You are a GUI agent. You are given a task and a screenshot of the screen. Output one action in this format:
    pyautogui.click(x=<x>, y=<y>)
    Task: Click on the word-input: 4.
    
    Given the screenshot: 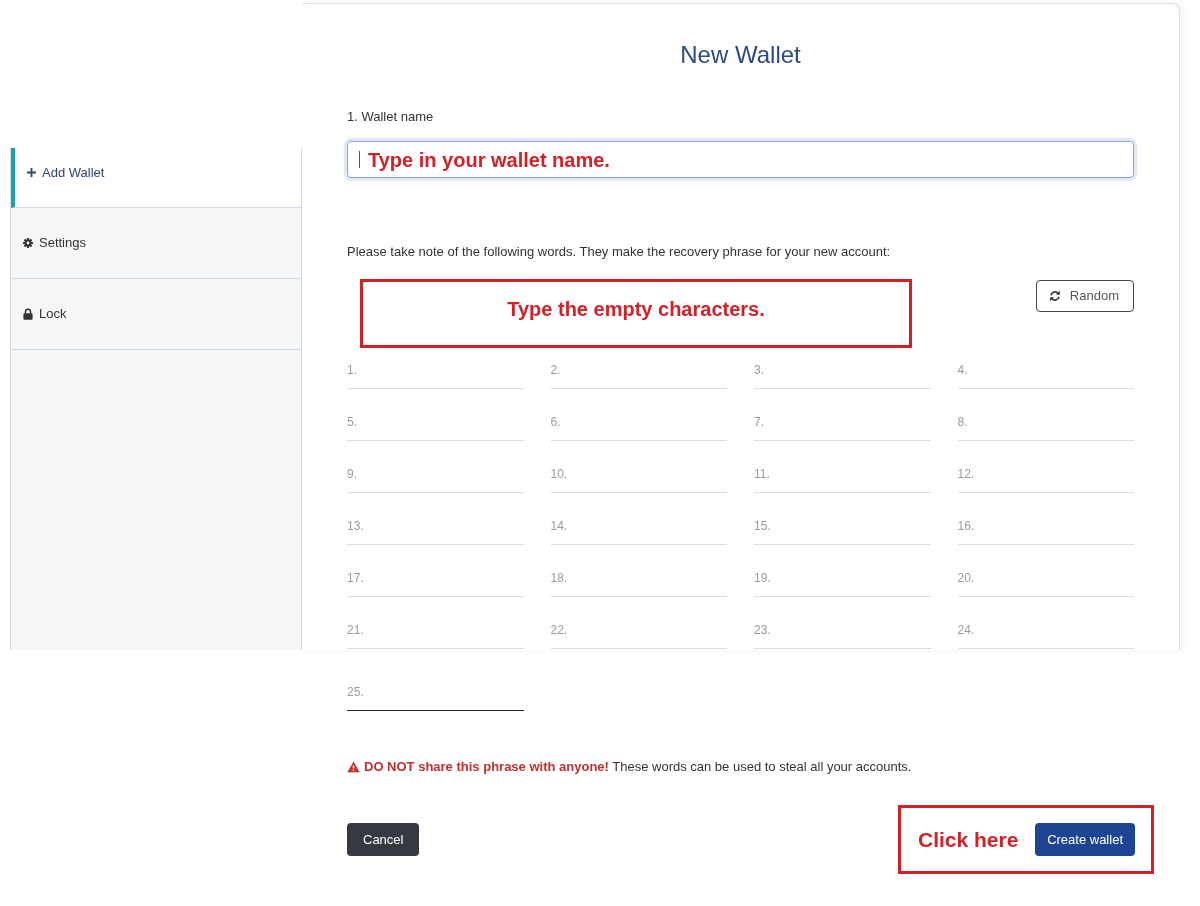 What is the action you would take?
    pyautogui.click(x=1045, y=374)
    